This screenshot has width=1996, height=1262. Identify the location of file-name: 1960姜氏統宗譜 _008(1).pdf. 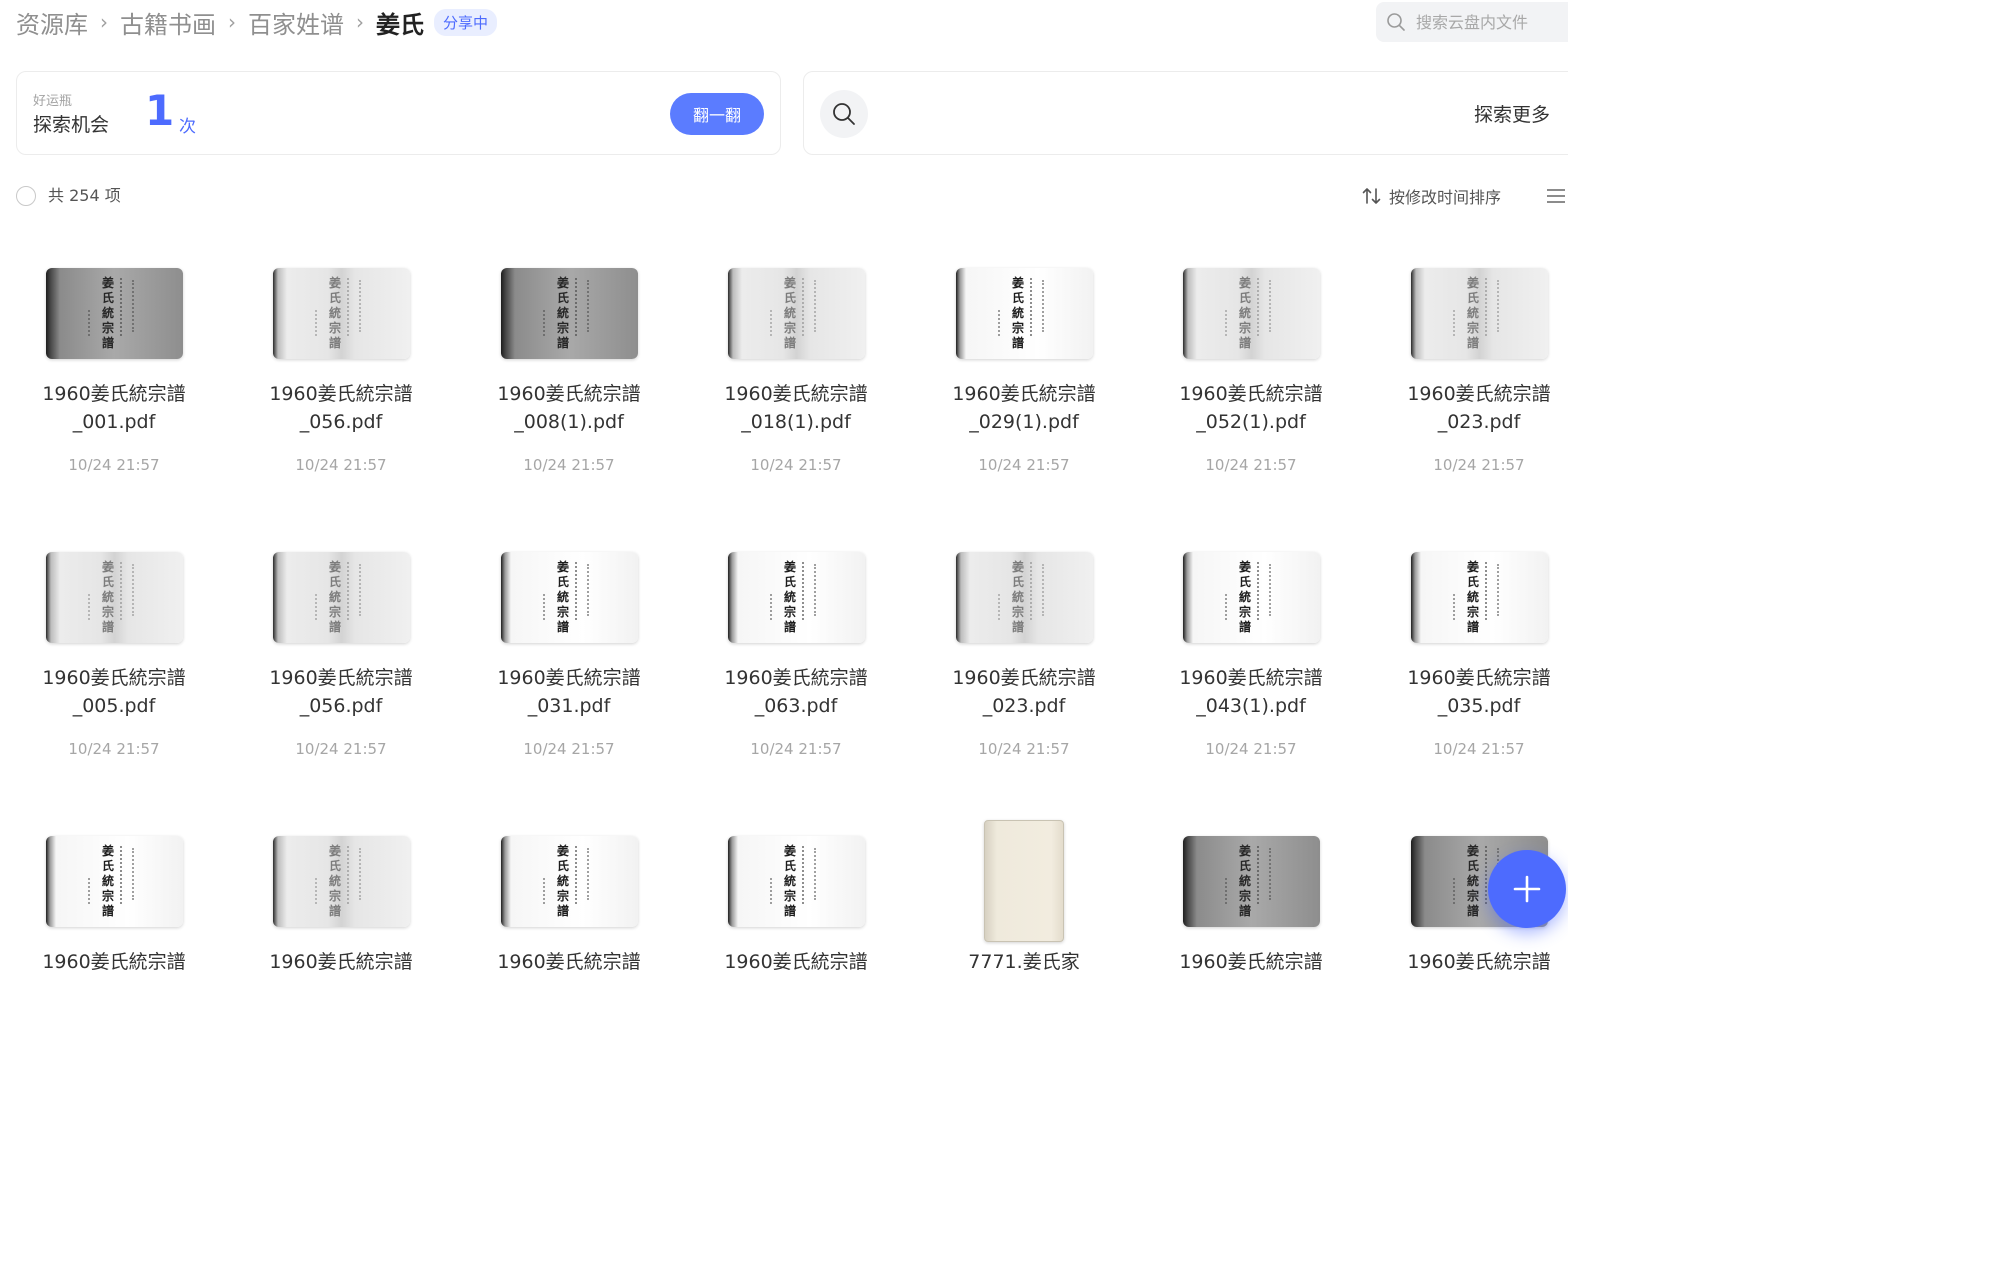
(569, 408).